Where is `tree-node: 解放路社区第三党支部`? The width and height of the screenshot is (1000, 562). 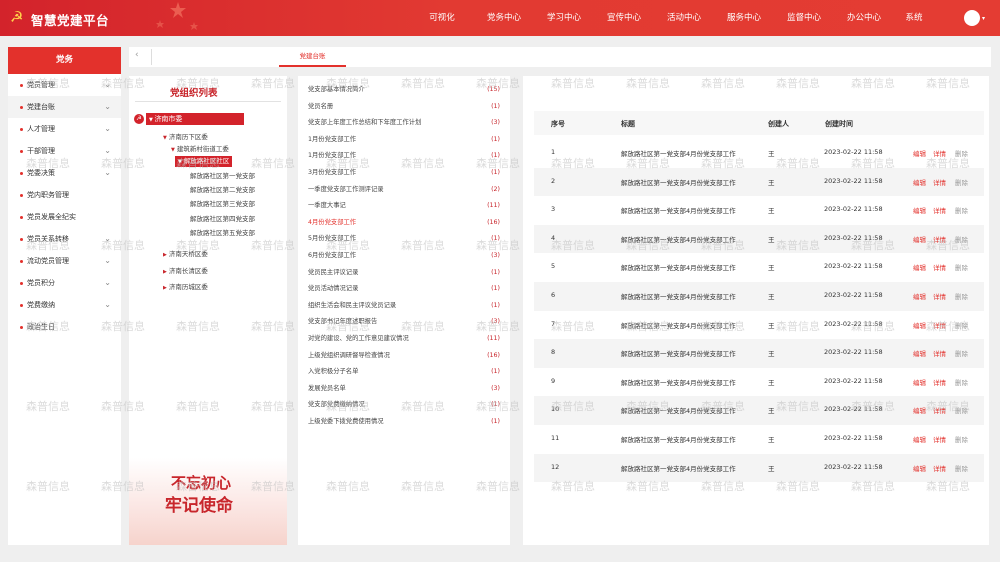 tree-node: 解放路社区第三党支部 is located at coordinates (222, 204).